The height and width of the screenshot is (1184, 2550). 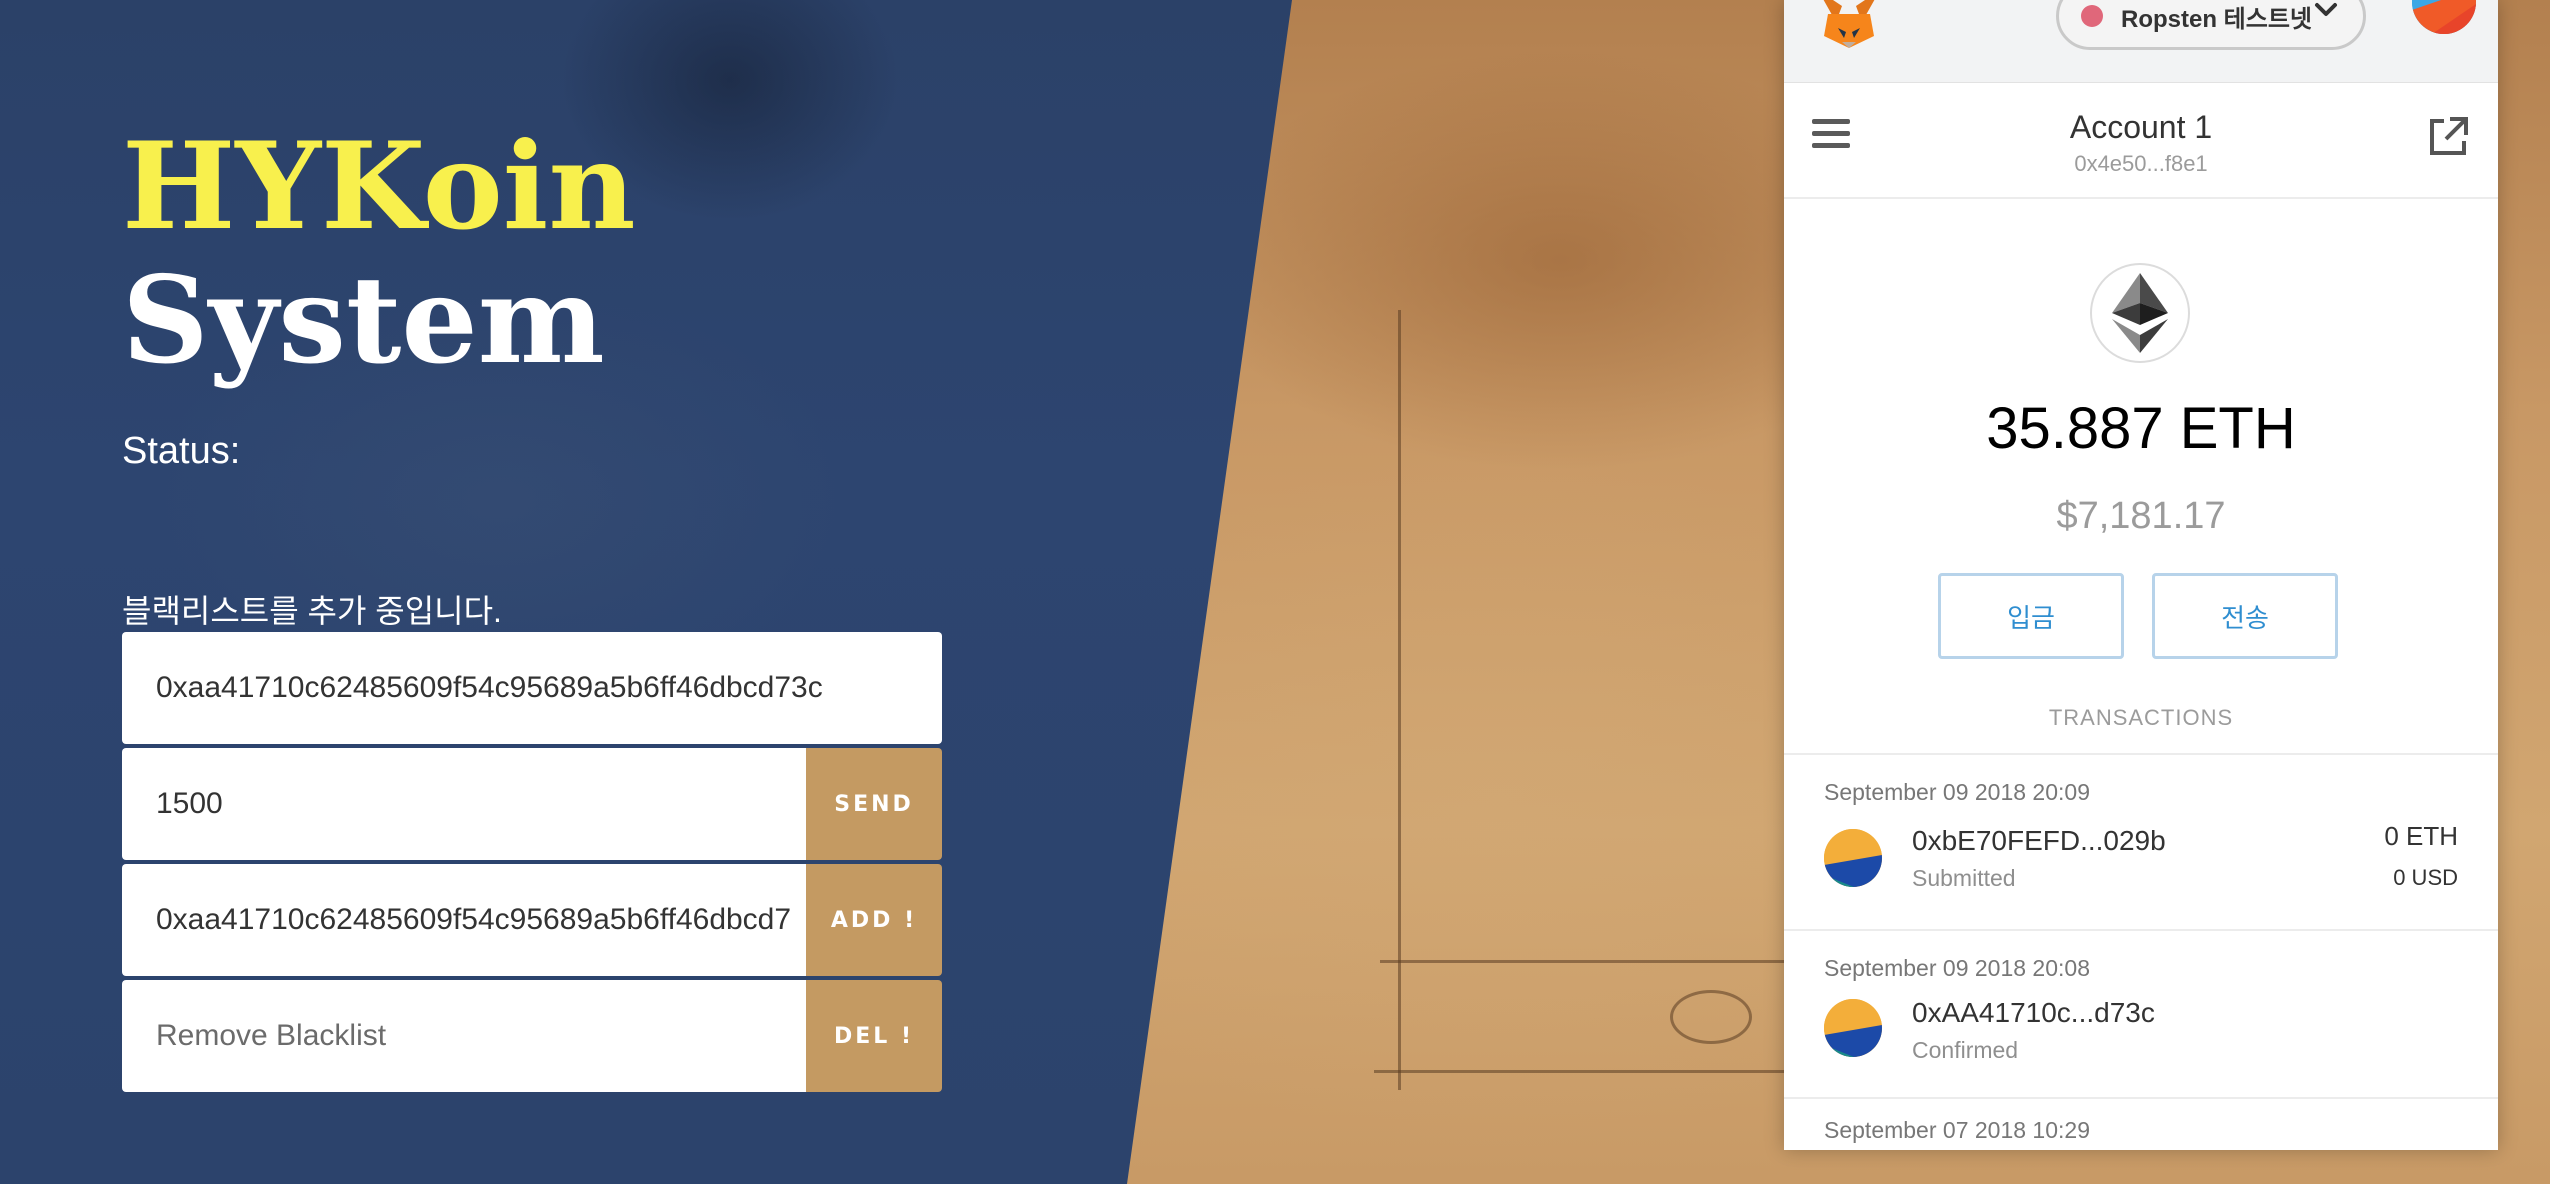 What do you see at coordinates (1957, 792) in the screenshot?
I see `transaction-date: September 09 2018 20:09` at bounding box center [1957, 792].